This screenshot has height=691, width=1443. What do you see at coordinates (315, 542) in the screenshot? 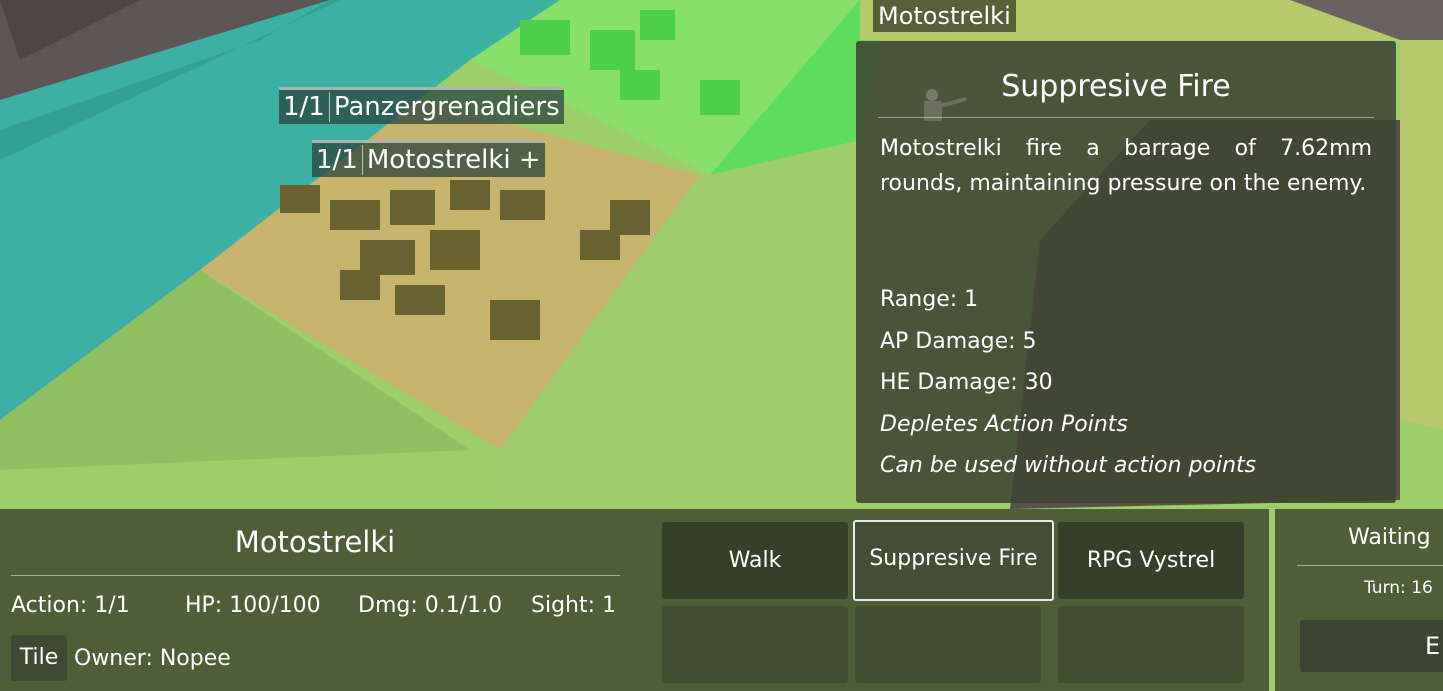
I see `unit-name: Motostrelki` at bounding box center [315, 542].